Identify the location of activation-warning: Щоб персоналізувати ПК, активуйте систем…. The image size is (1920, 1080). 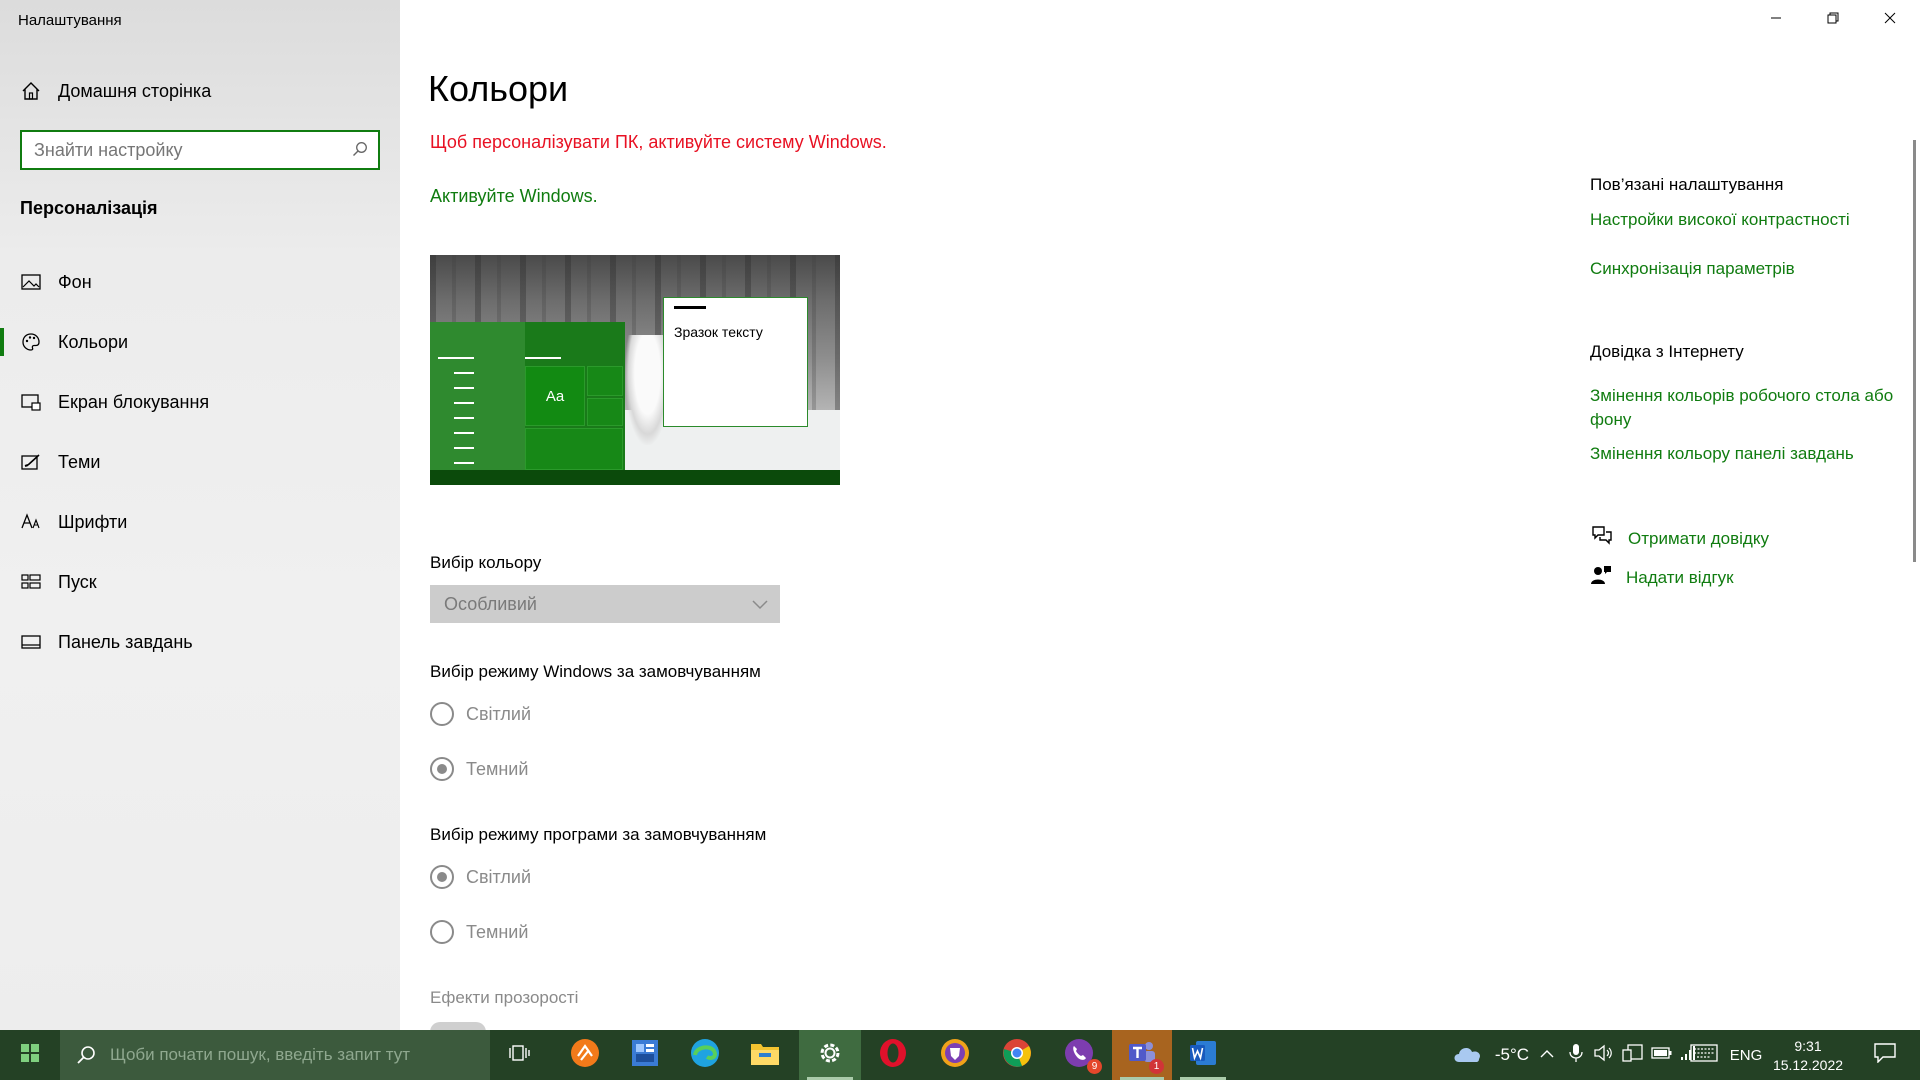
(658, 142).